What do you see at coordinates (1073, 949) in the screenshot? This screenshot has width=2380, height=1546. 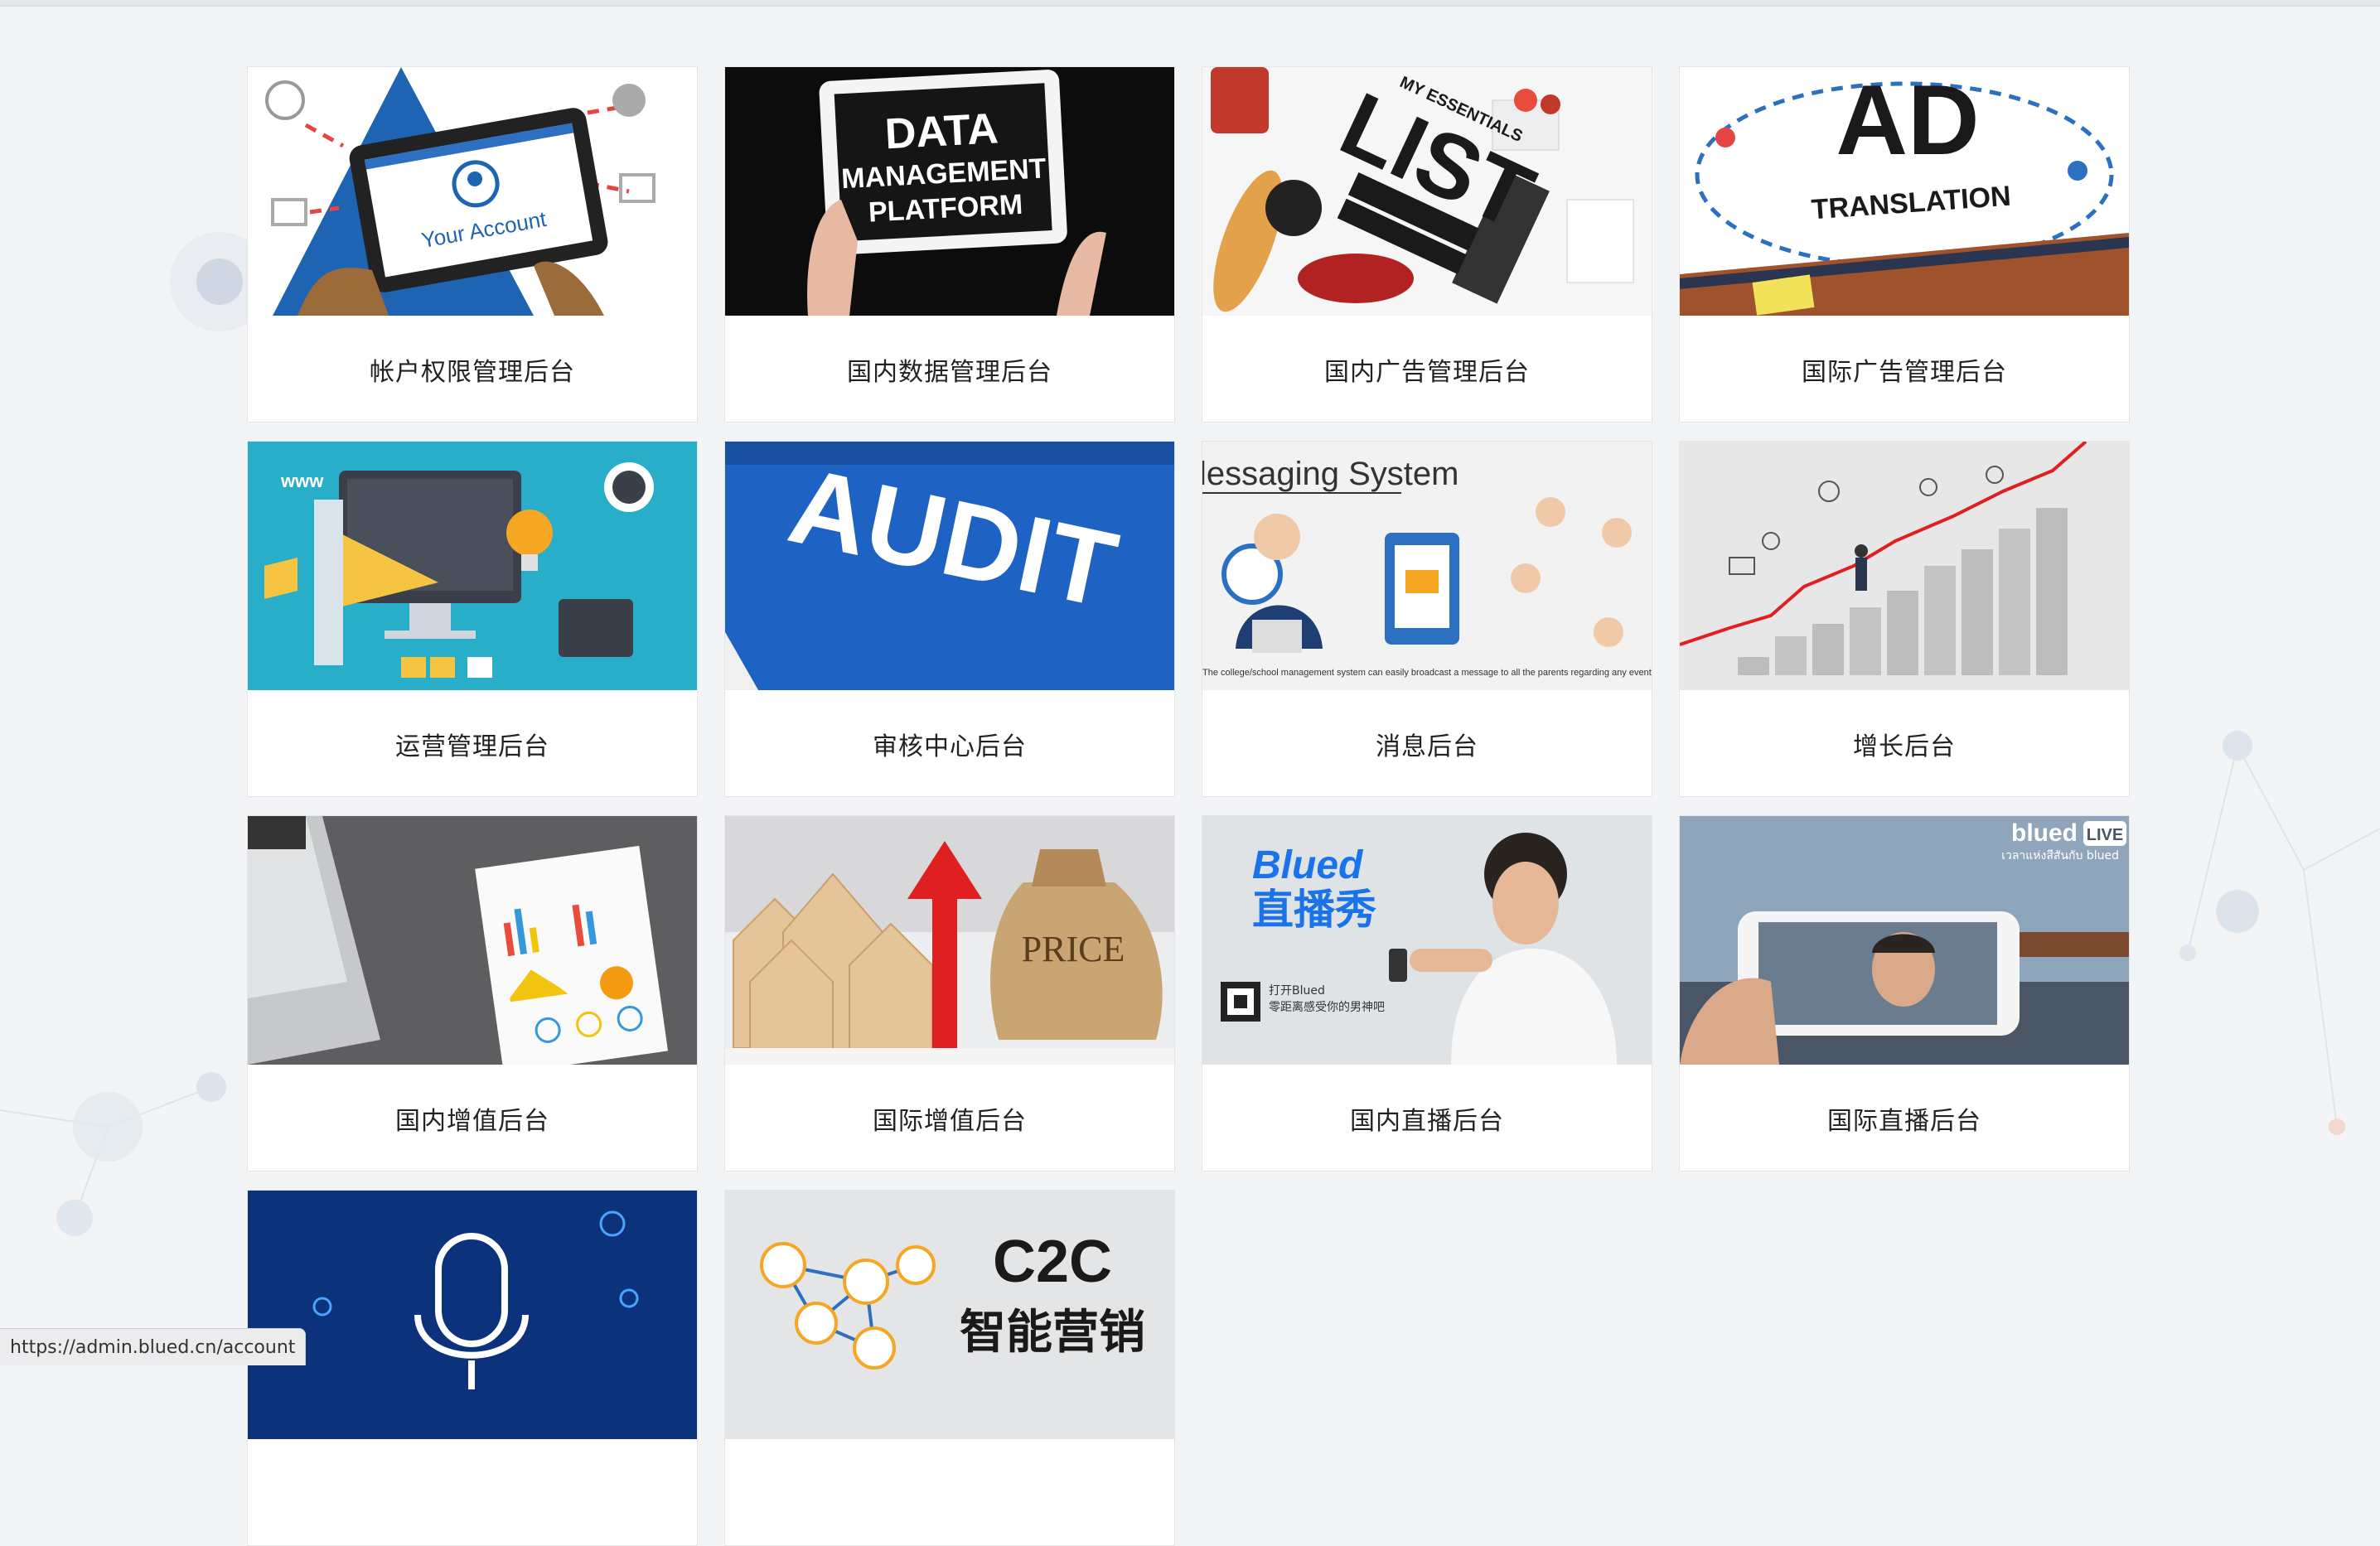 I see `svg-text: PRICE` at bounding box center [1073, 949].